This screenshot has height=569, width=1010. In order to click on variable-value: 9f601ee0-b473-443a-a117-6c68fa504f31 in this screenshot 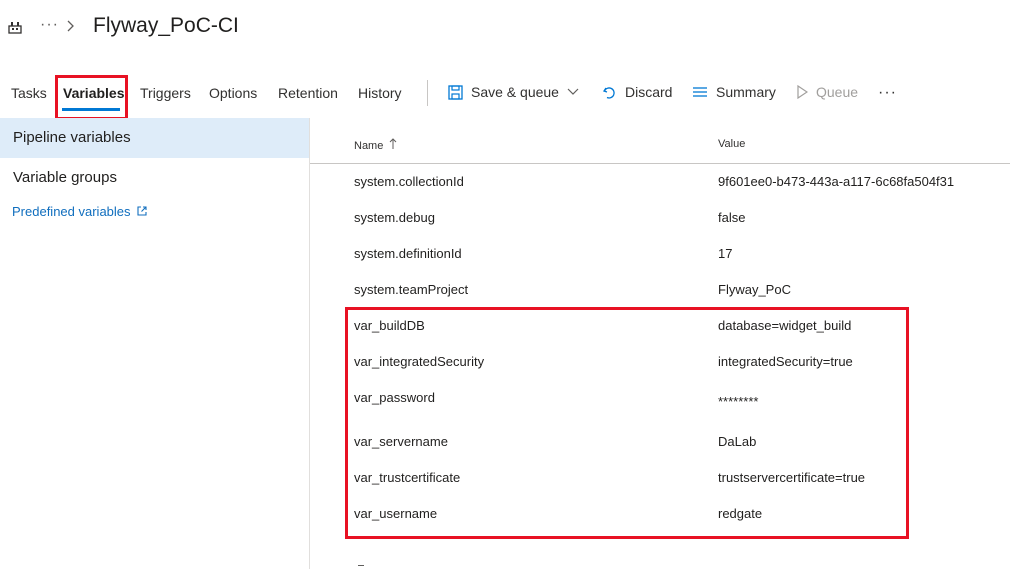, I will do `click(836, 181)`.